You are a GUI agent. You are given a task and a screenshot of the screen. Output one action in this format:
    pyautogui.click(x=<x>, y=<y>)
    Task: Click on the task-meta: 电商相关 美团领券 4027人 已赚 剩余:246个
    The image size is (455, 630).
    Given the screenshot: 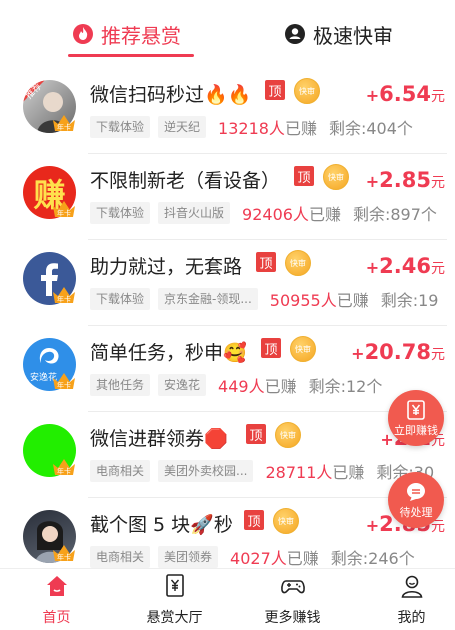 What is the action you would take?
    pyautogui.click(x=252, y=557)
    